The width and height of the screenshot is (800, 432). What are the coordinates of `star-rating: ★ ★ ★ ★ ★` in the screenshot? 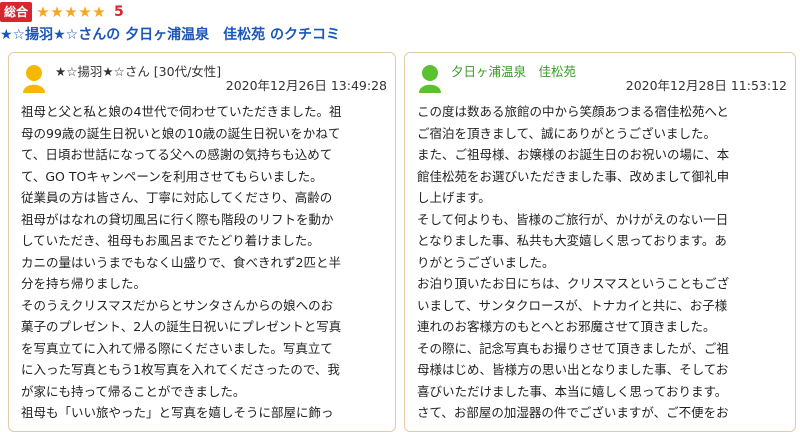 It's located at (71, 12).